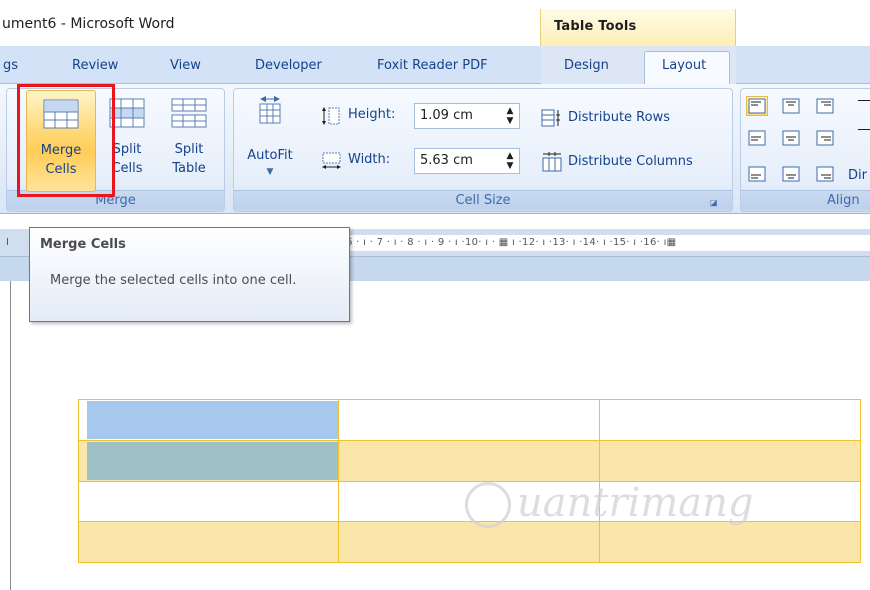 The width and height of the screenshot is (870, 590). I want to click on align-bottom-left-icon, so click(757, 174).